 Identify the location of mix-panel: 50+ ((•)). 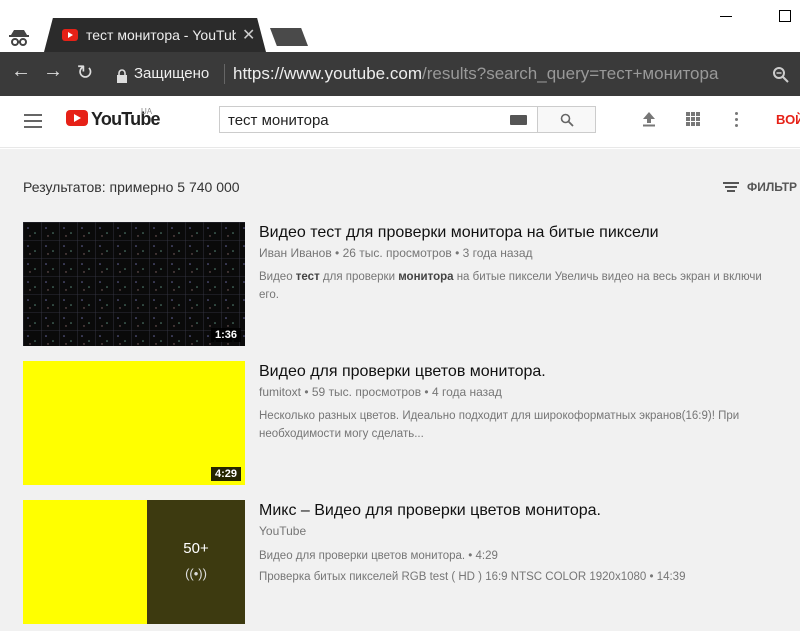
(196, 562).